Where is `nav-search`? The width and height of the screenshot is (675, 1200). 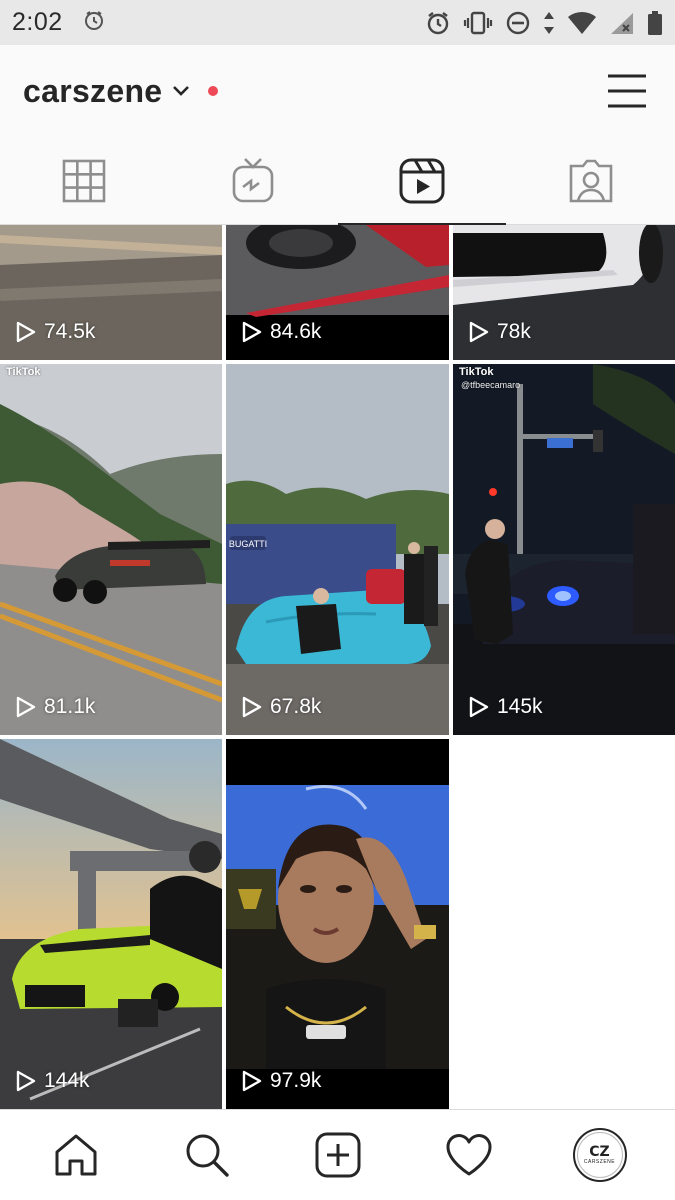
nav-search is located at coordinates (207, 1155).